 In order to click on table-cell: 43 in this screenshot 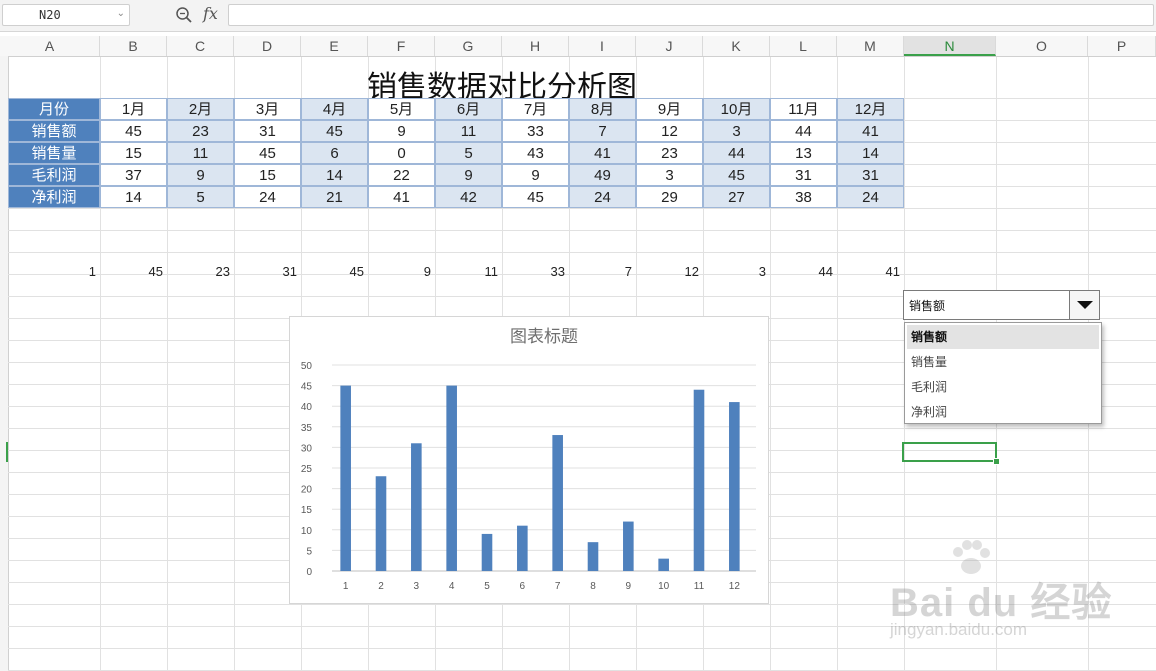, I will do `click(535, 153)`.